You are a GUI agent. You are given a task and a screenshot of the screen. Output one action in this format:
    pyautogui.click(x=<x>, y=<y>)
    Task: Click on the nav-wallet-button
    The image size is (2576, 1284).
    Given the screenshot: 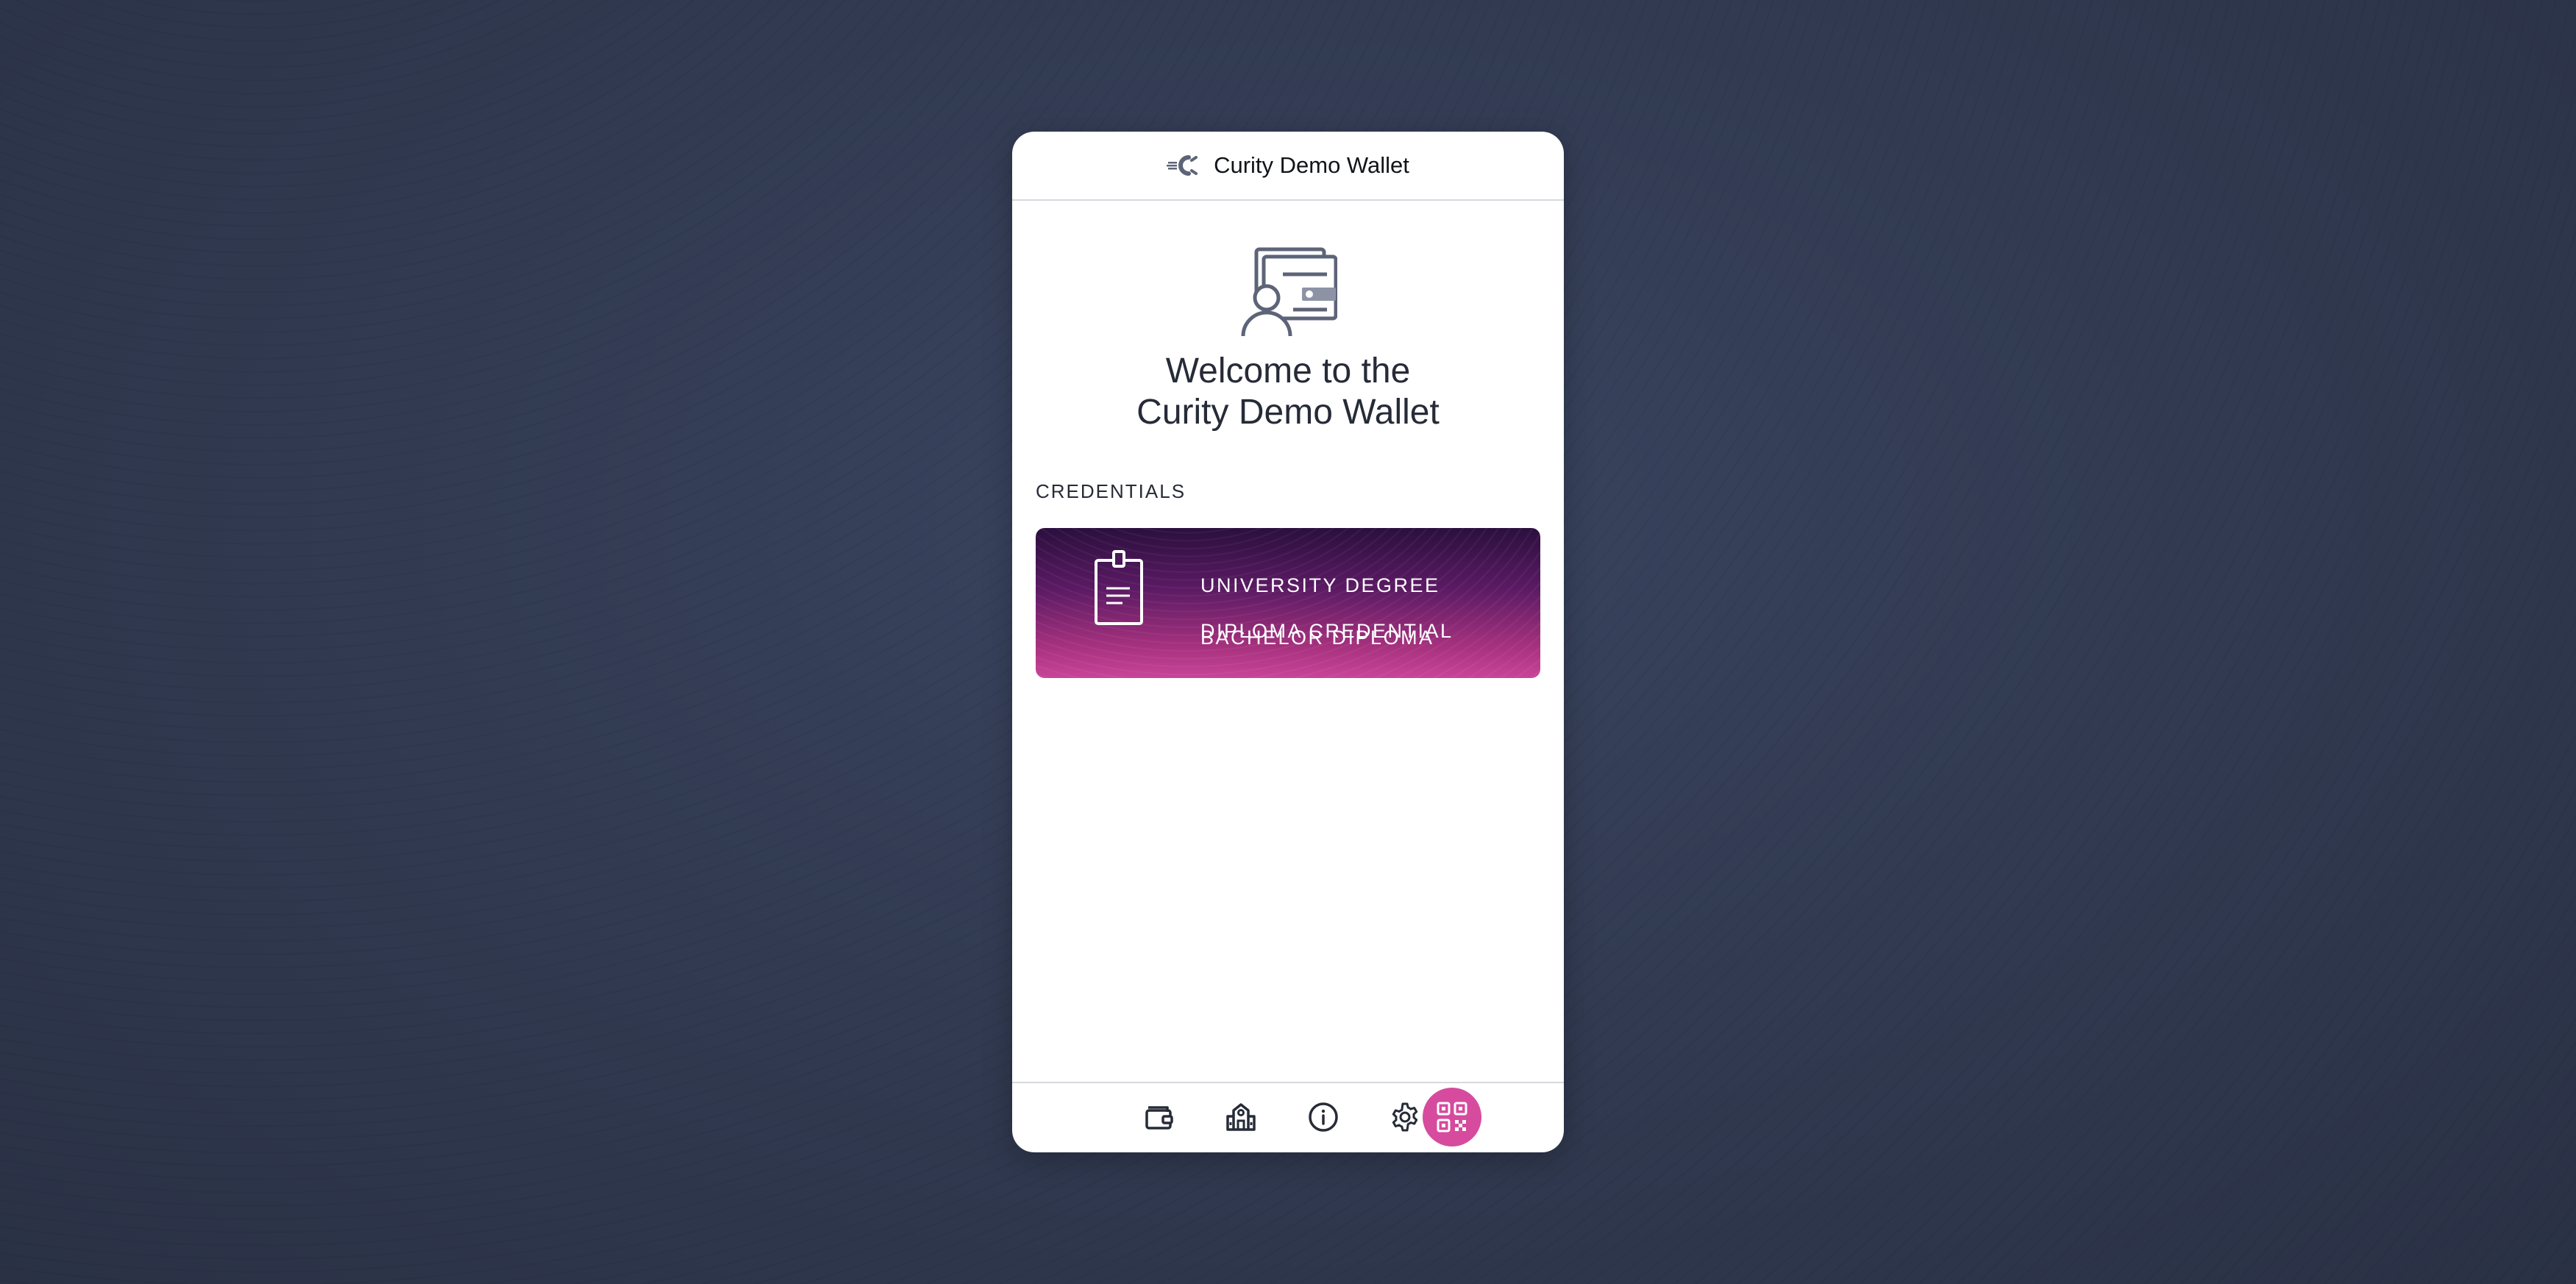 What is the action you would take?
    pyautogui.click(x=1159, y=1117)
    